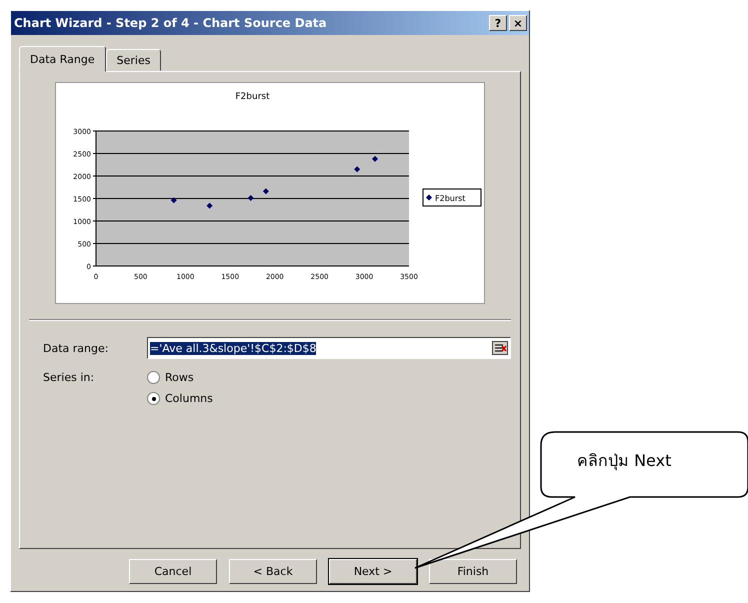 The height and width of the screenshot is (603, 748). I want to click on chart-title: F2burst, so click(252, 97).